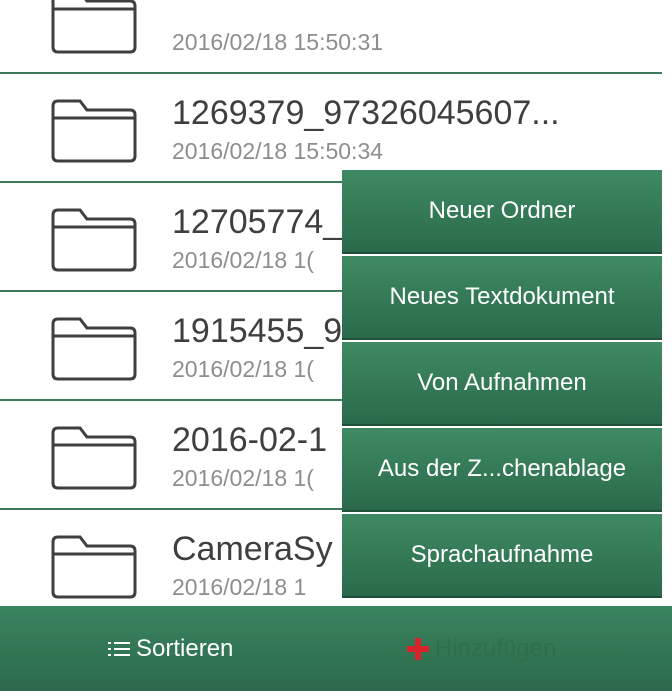 Image resolution: width=672 pixels, height=691 pixels. Describe the element at coordinates (119, 649) in the screenshot. I see `list-icon` at that location.